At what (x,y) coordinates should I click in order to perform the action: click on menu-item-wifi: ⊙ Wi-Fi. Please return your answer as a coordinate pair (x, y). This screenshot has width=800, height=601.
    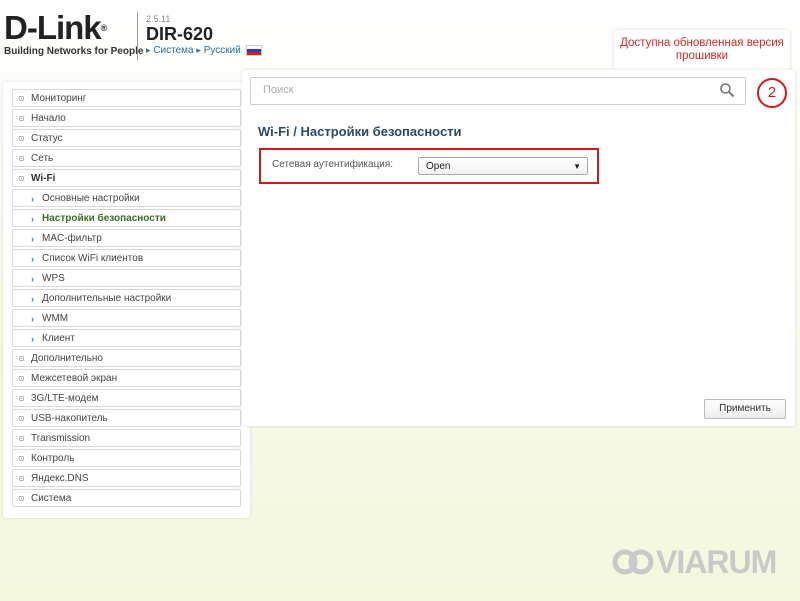
    Looking at the image, I should click on (126, 178).